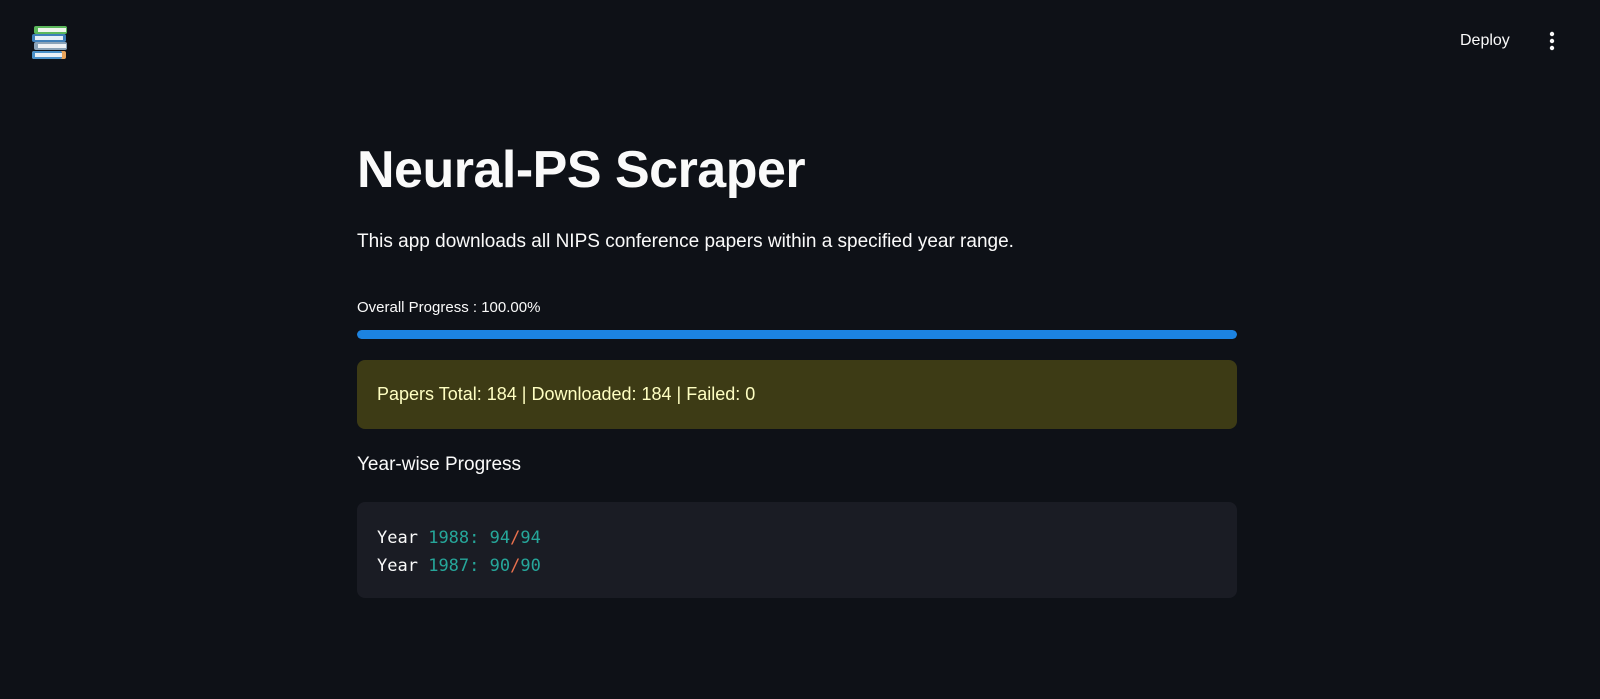 This screenshot has width=1600, height=699. Describe the element at coordinates (500, 538) in the screenshot. I see `downloaded-count: 94` at that location.